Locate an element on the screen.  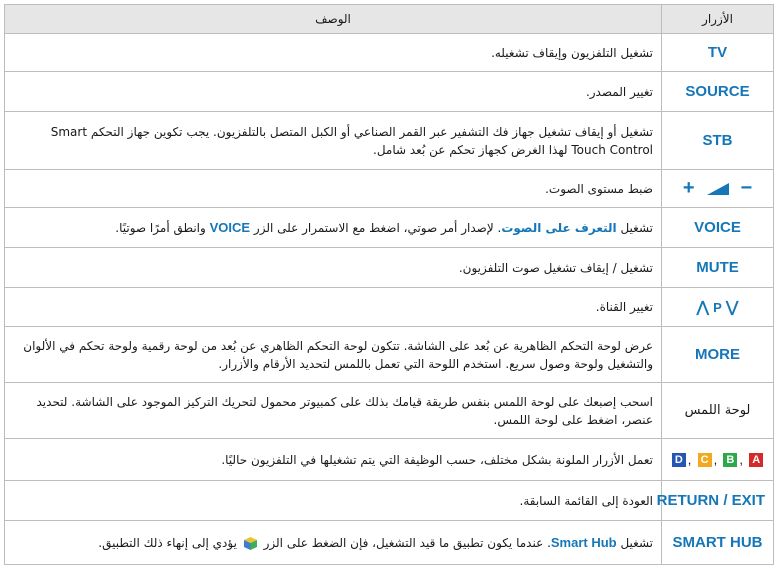
table-row-channel: ⋀ P ⋁ تغيير القناة. is located at coordinates (389, 307).